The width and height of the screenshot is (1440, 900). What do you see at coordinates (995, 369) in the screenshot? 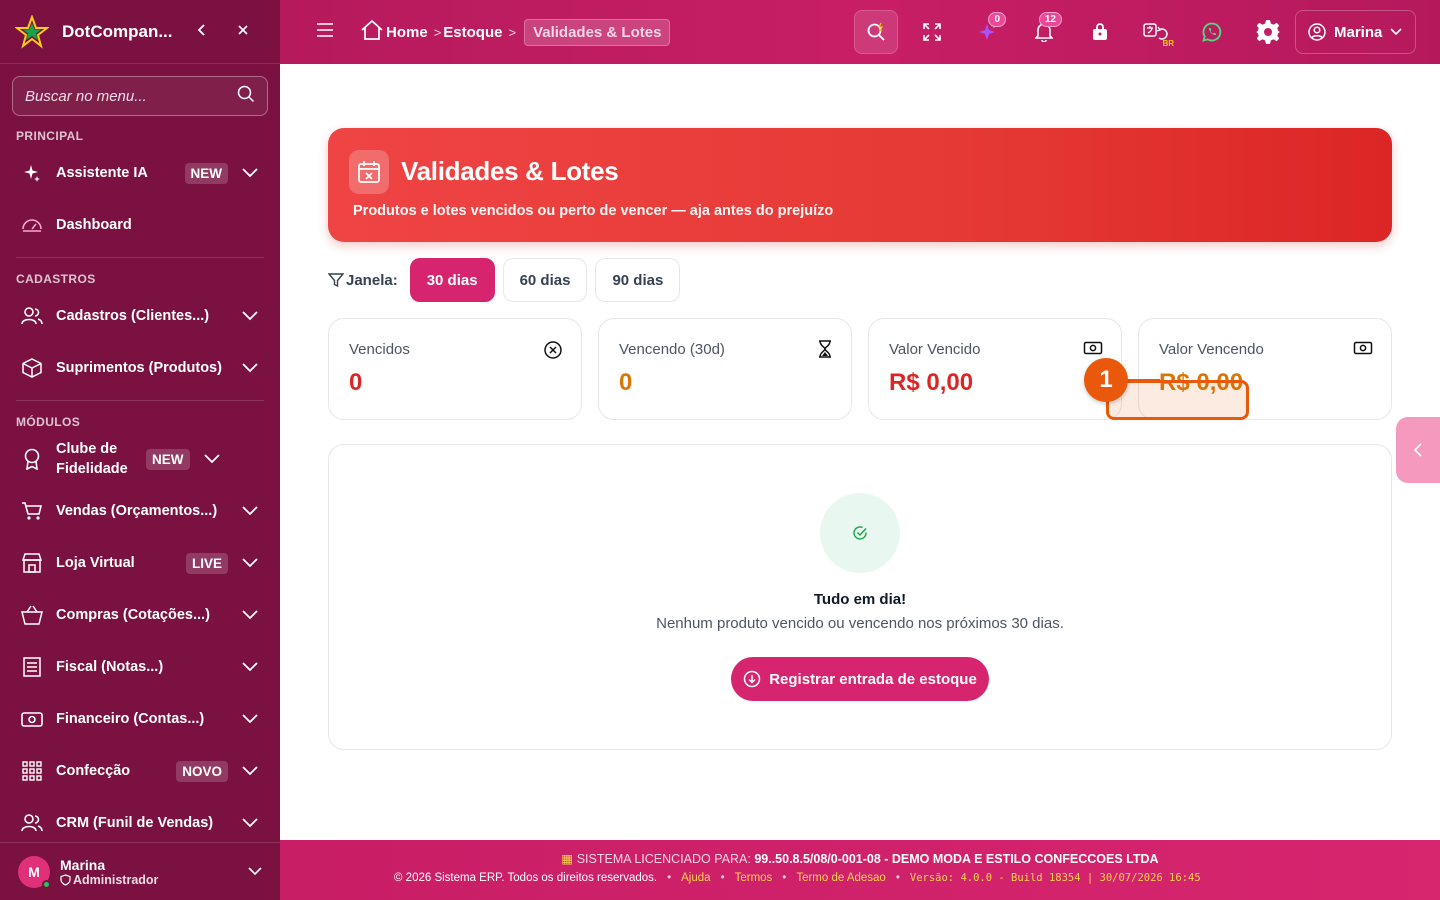
I see `stat-card-valor-vencido: Valor Vencido R$ 0,00` at bounding box center [995, 369].